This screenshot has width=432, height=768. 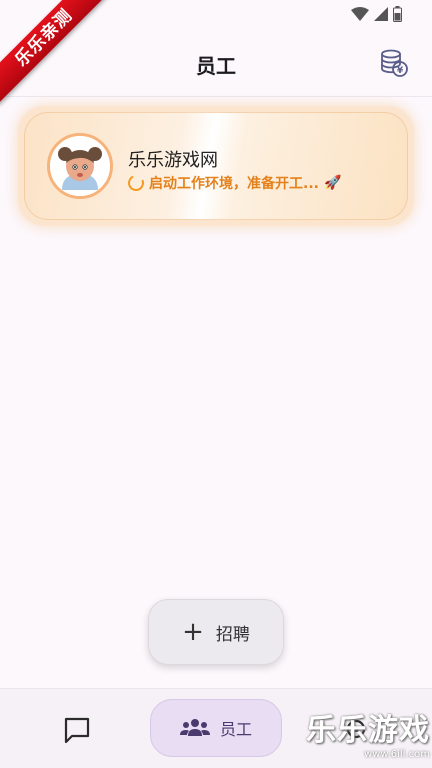 I want to click on nav-chat, so click(x=77, y=730).